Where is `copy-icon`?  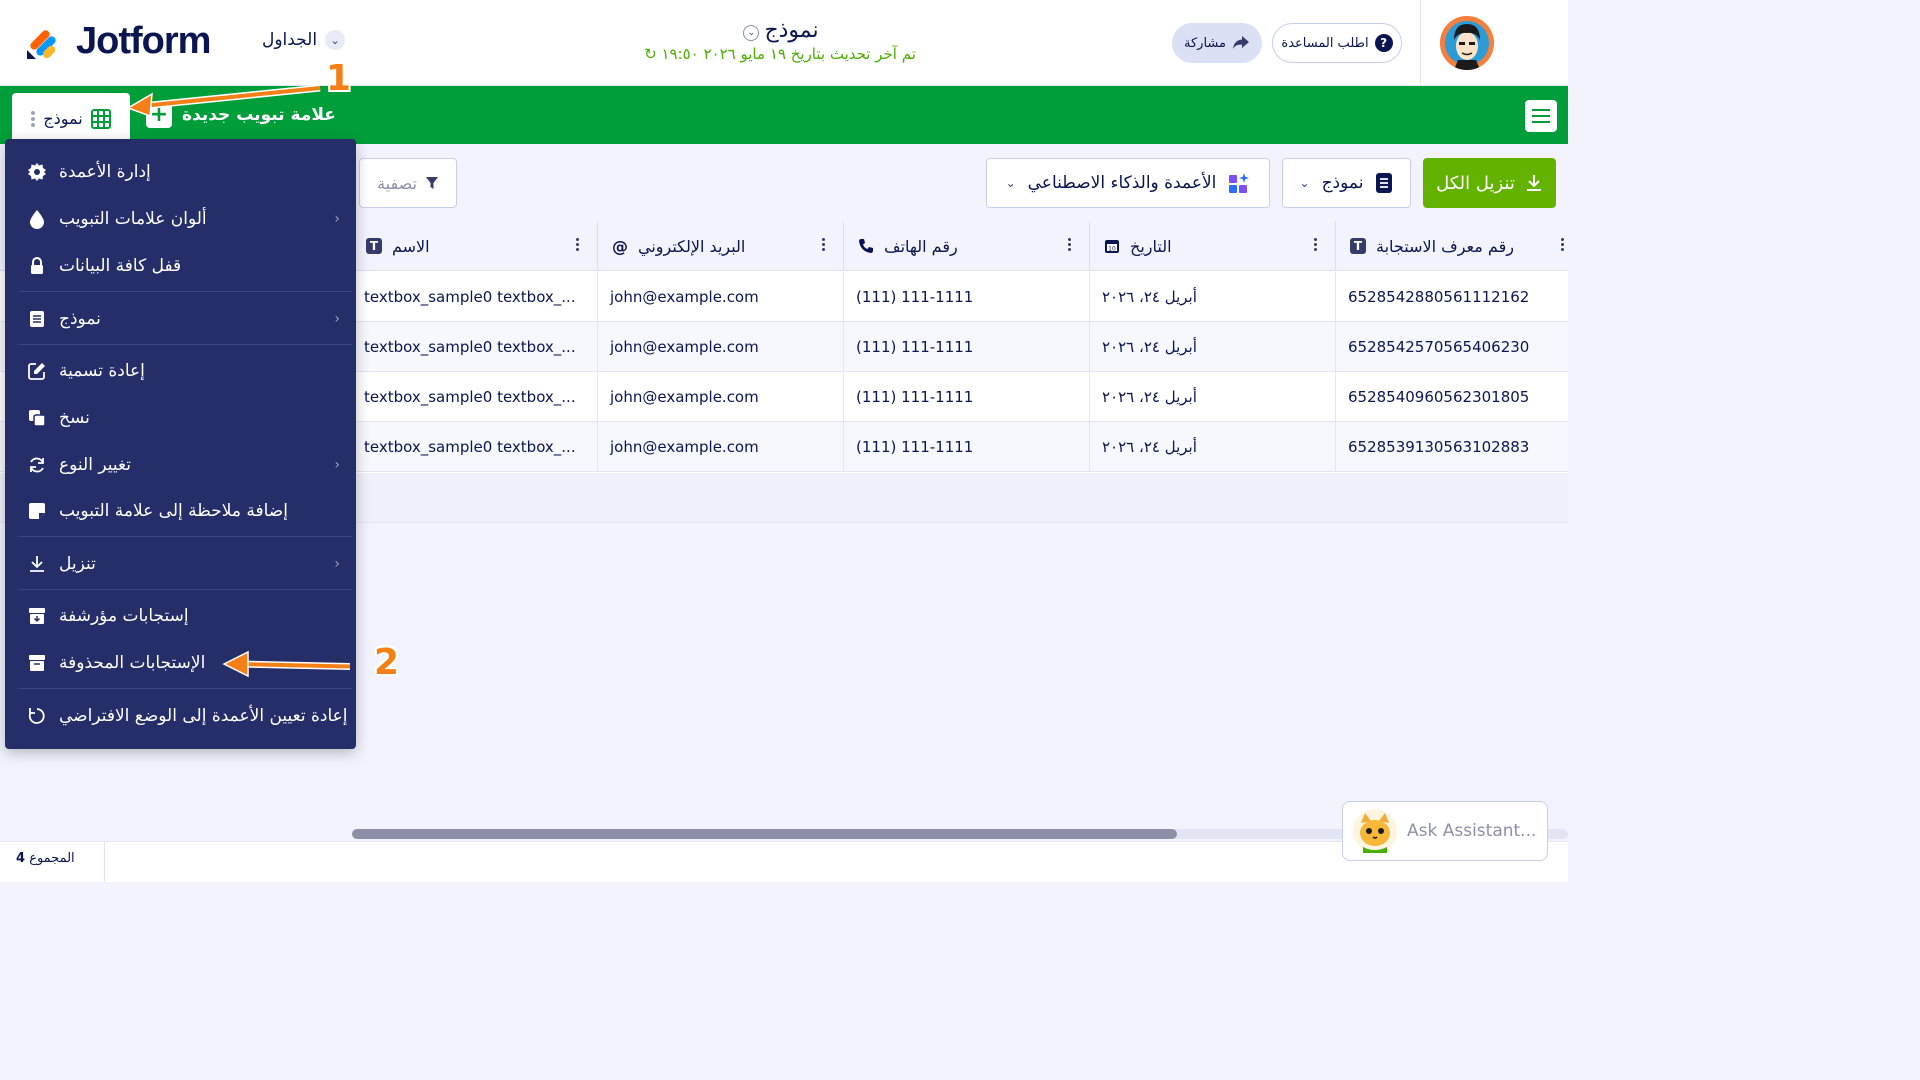 copy-icon is located at coordinates (37, 418).